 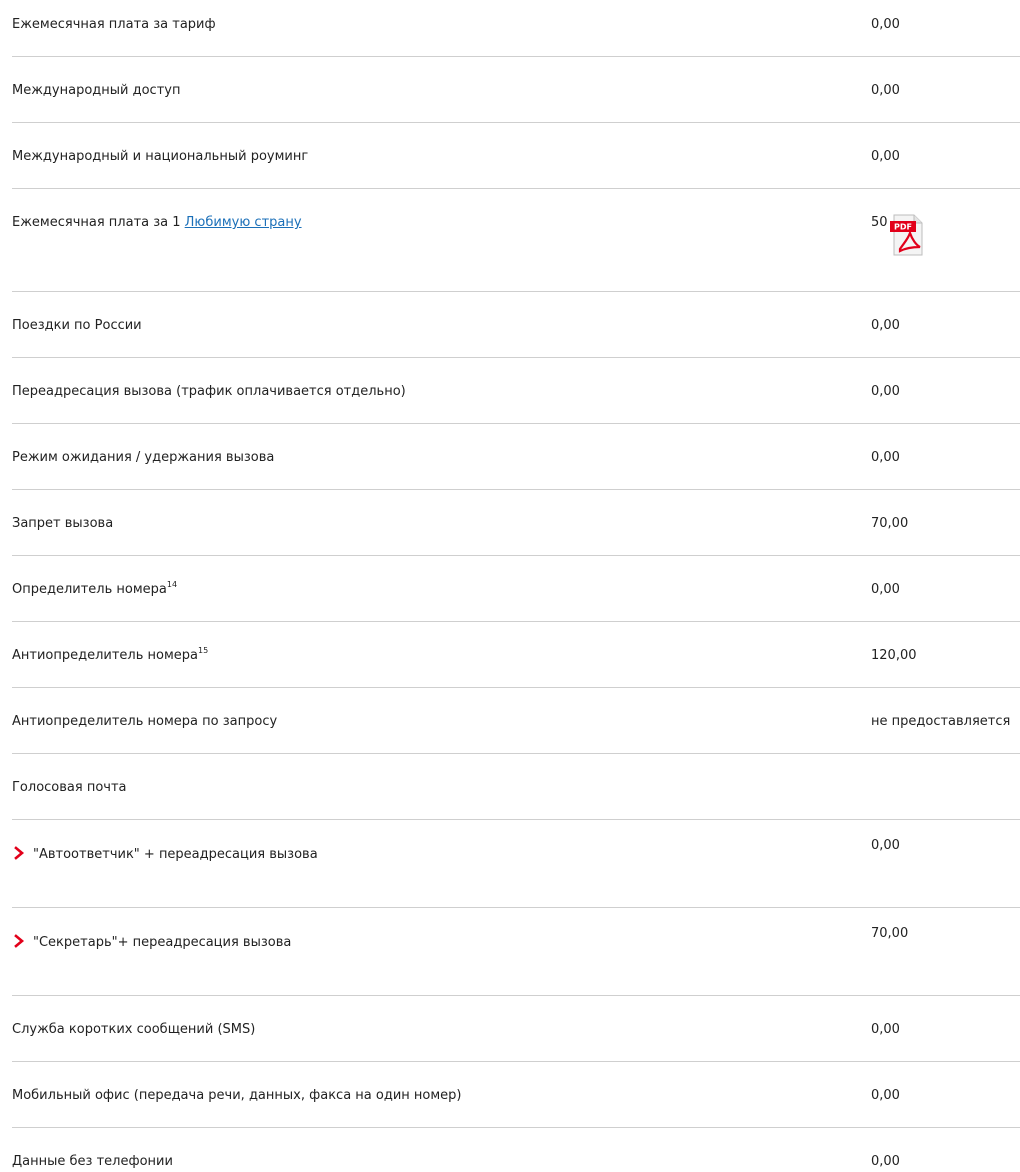 I want to click on favorite-country-link: Любимую страну, so click(x=243, y=222).